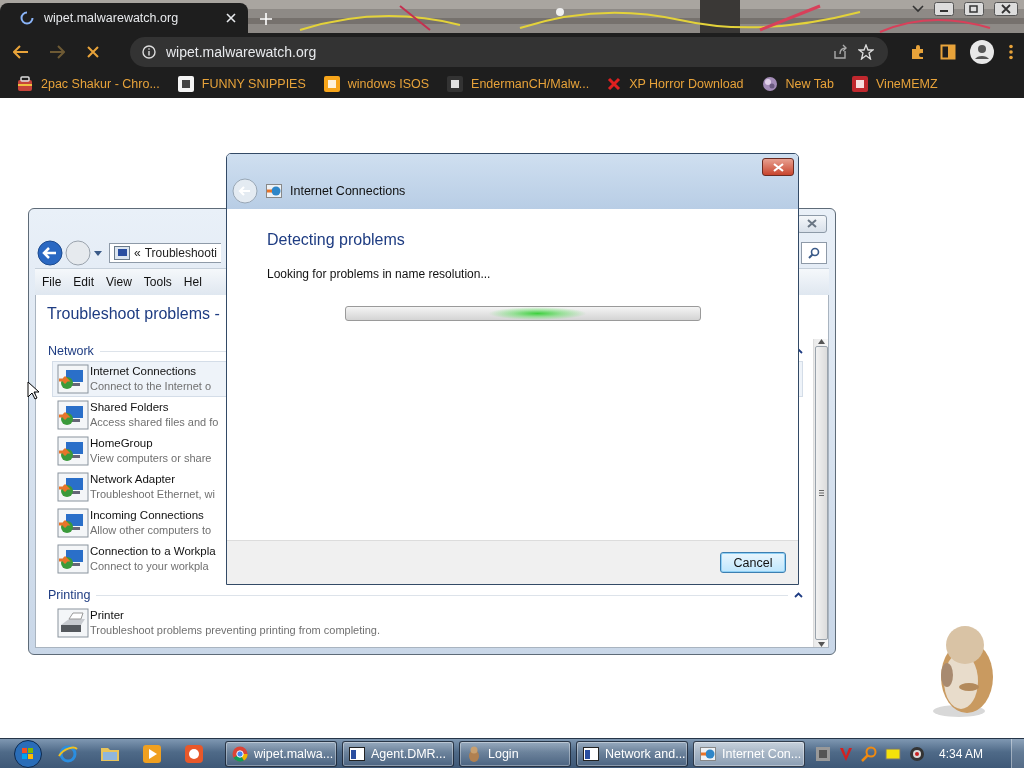 Image resolution: width=1024 pixels, height=768 pixels. What do you see at coordinates (961, 753) in the screenshot?
I see `clock: 4:34 AM` at bounding box center [961, 753].